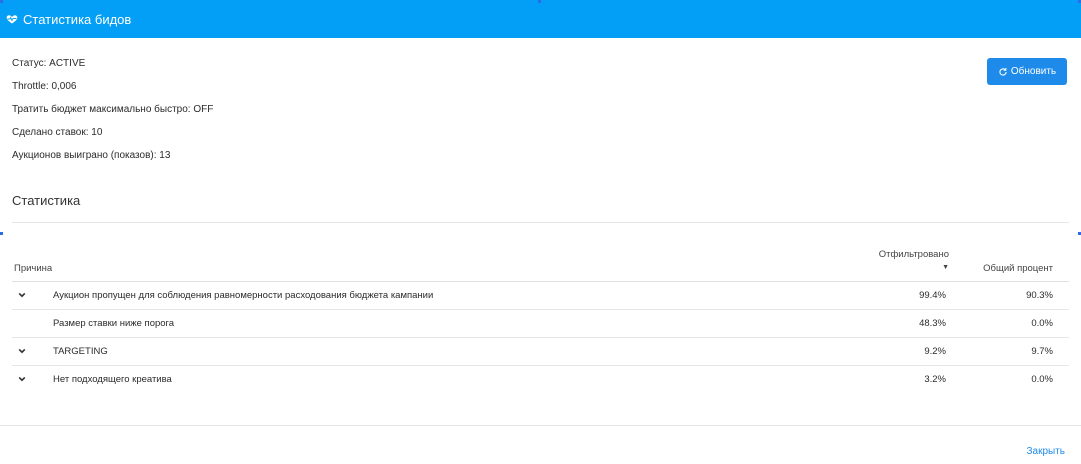 This screenshot has width=1081, height=464. What do you see at coordinates (1003, 71) in the screenshot?
I see `refresh-icon` at bounding box center [1003, 71].